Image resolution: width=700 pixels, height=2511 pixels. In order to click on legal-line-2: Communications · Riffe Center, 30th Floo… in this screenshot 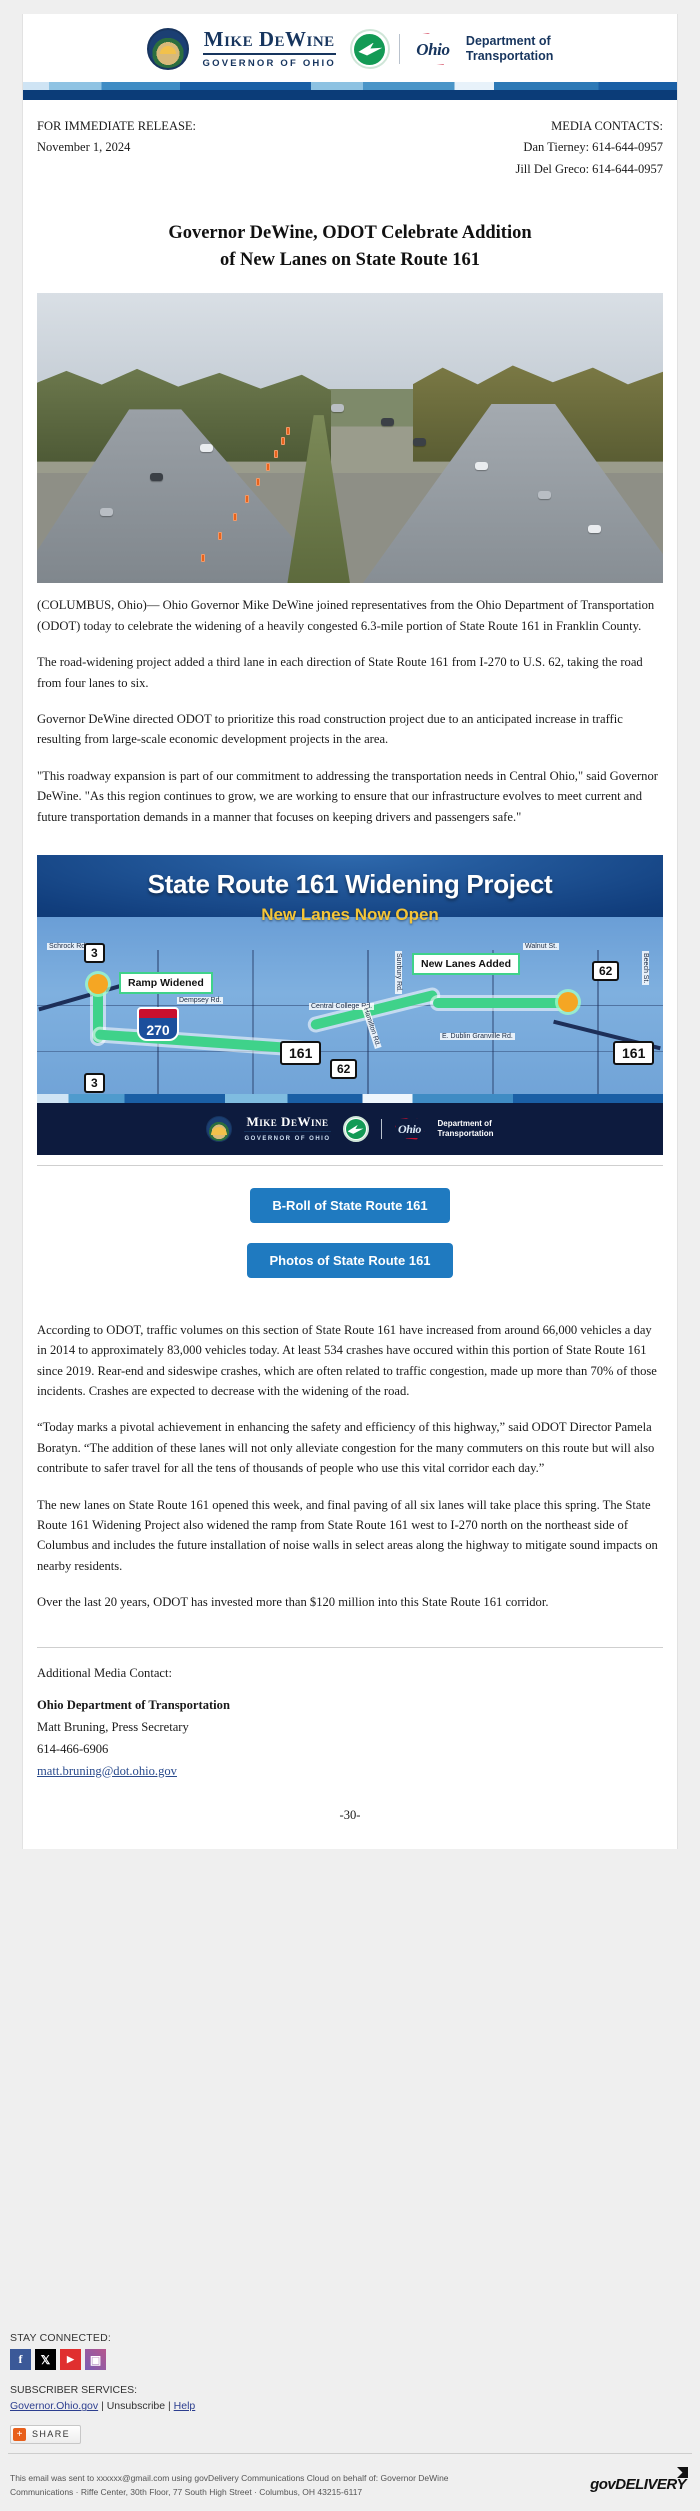, I will do `click(186, 2491)`.